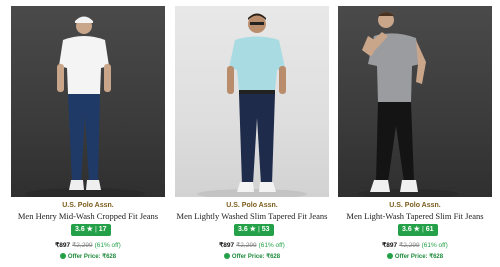 The height and width of the screenshot is (267, 500). I want to click on review-count: 17, so click(102, 229).